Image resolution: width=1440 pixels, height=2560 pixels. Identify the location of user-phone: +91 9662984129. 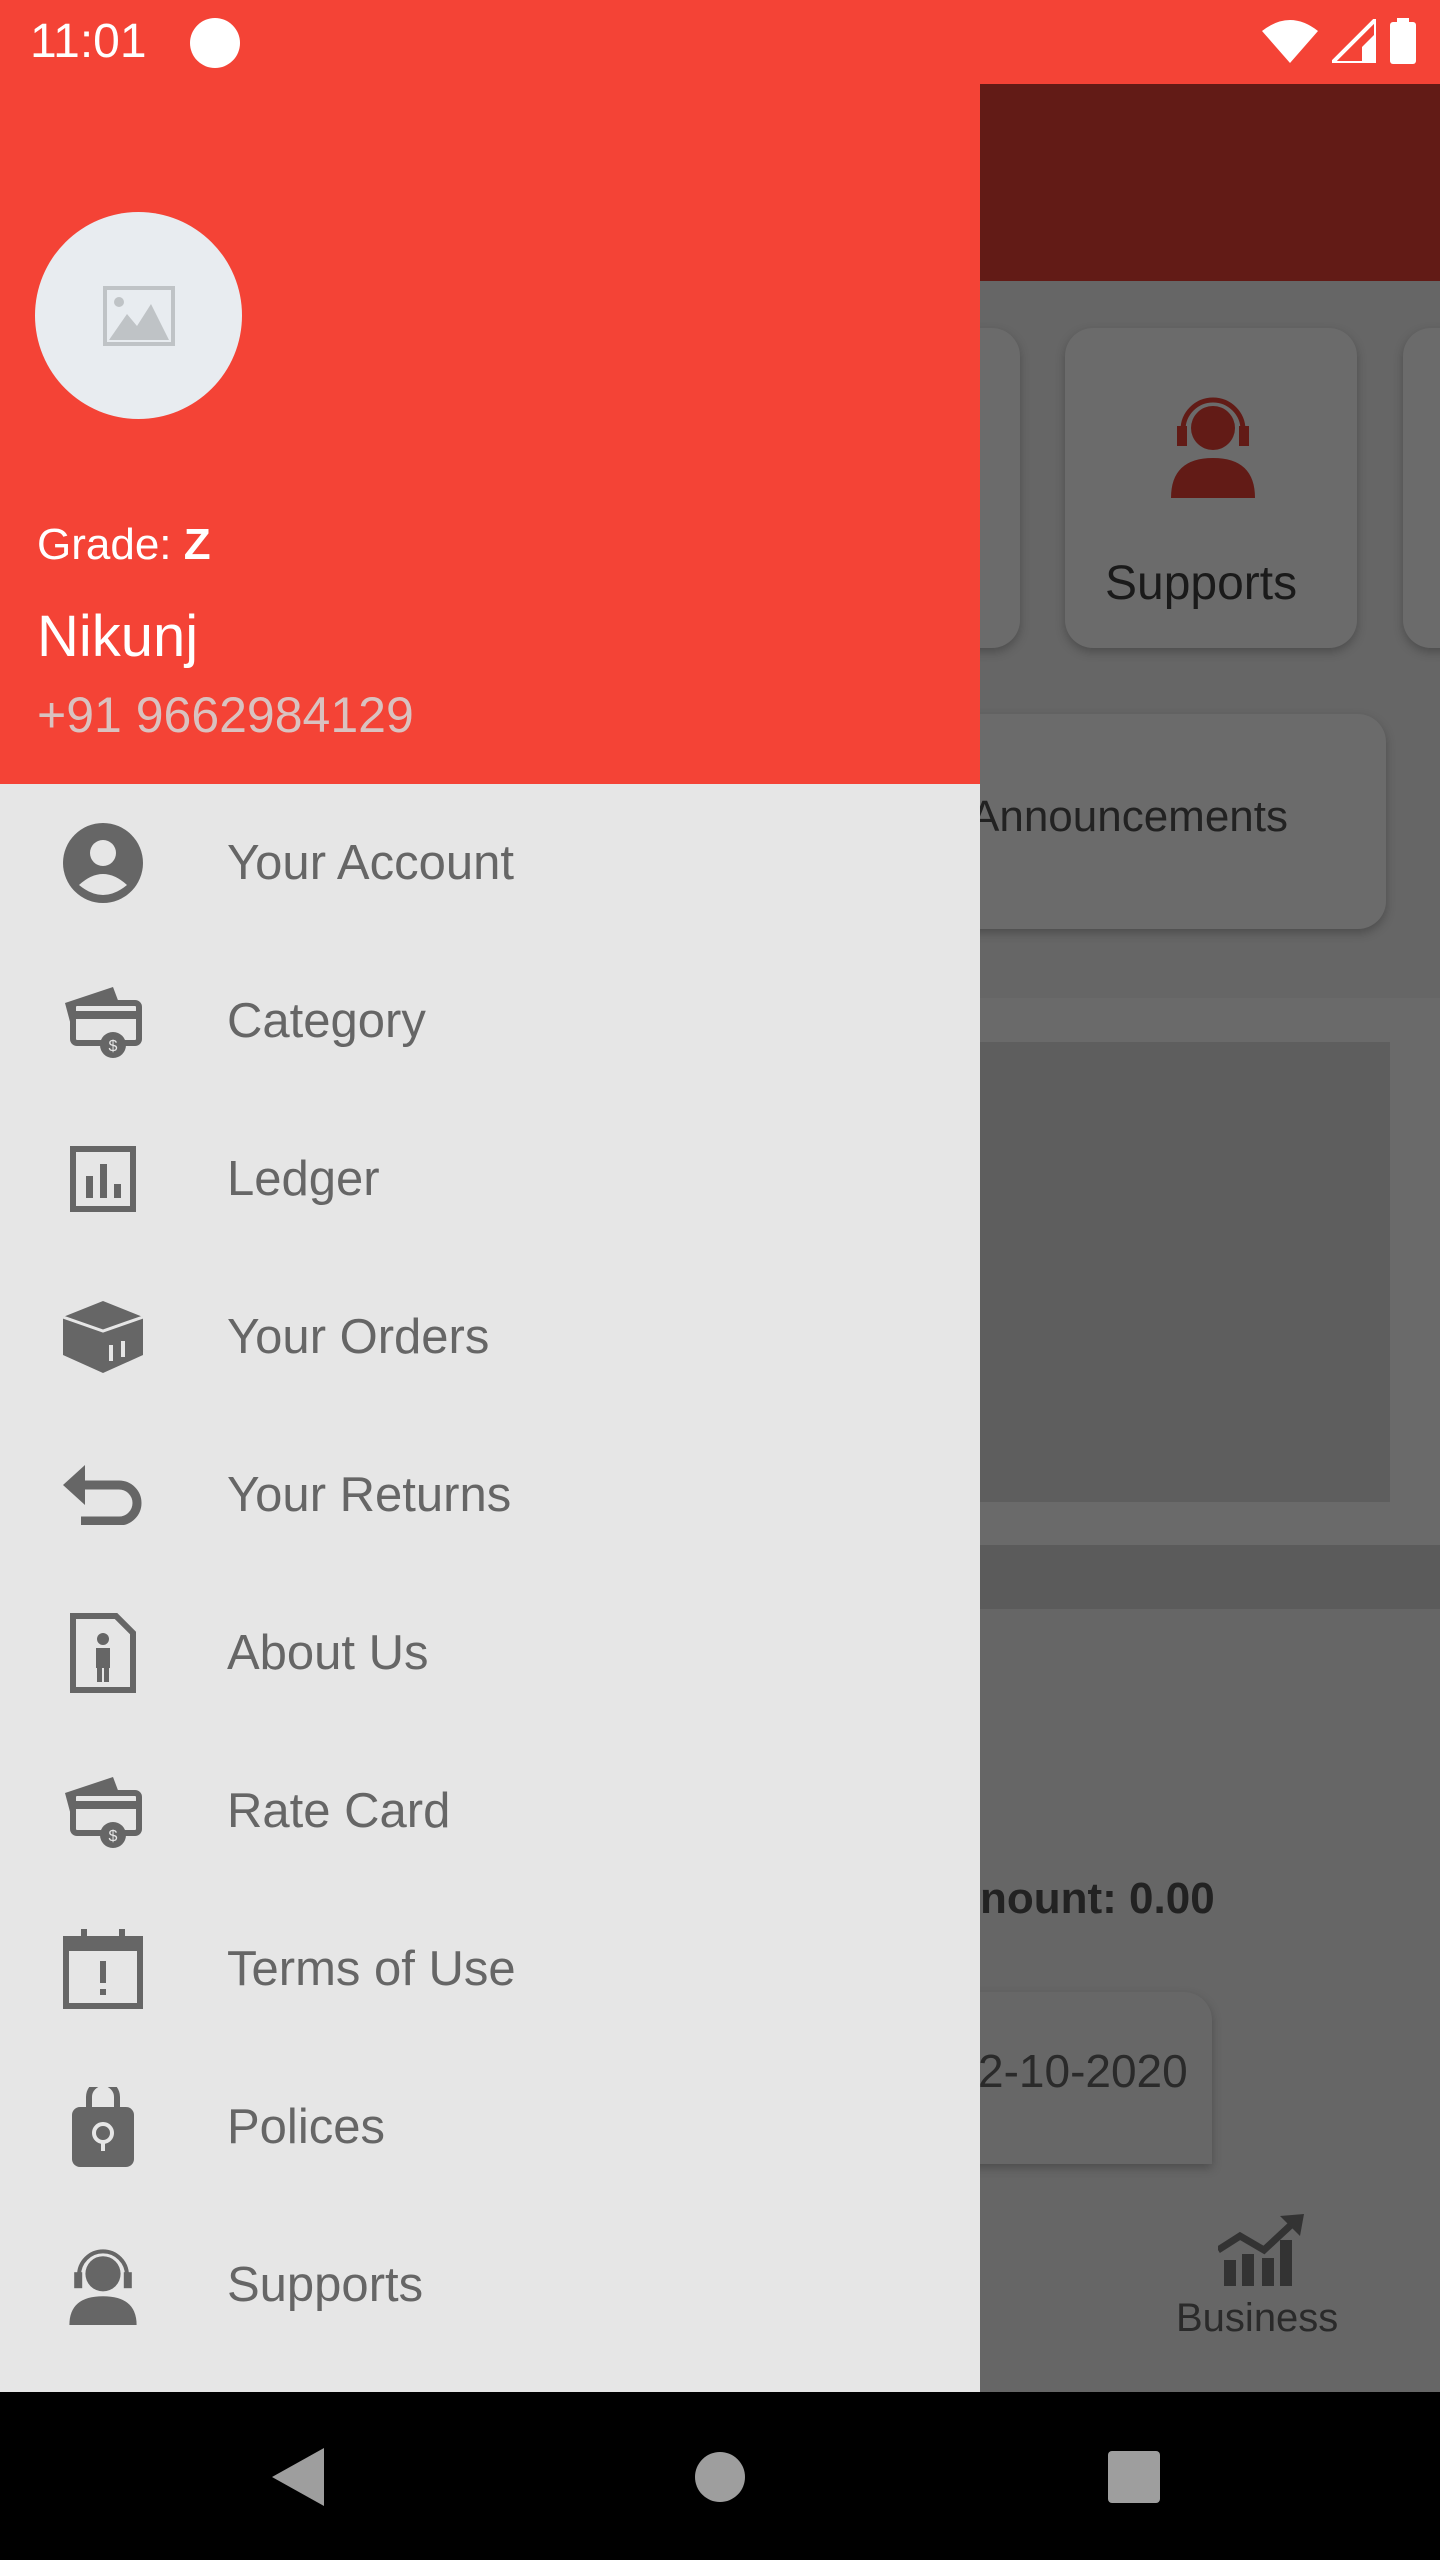
(225, 715).